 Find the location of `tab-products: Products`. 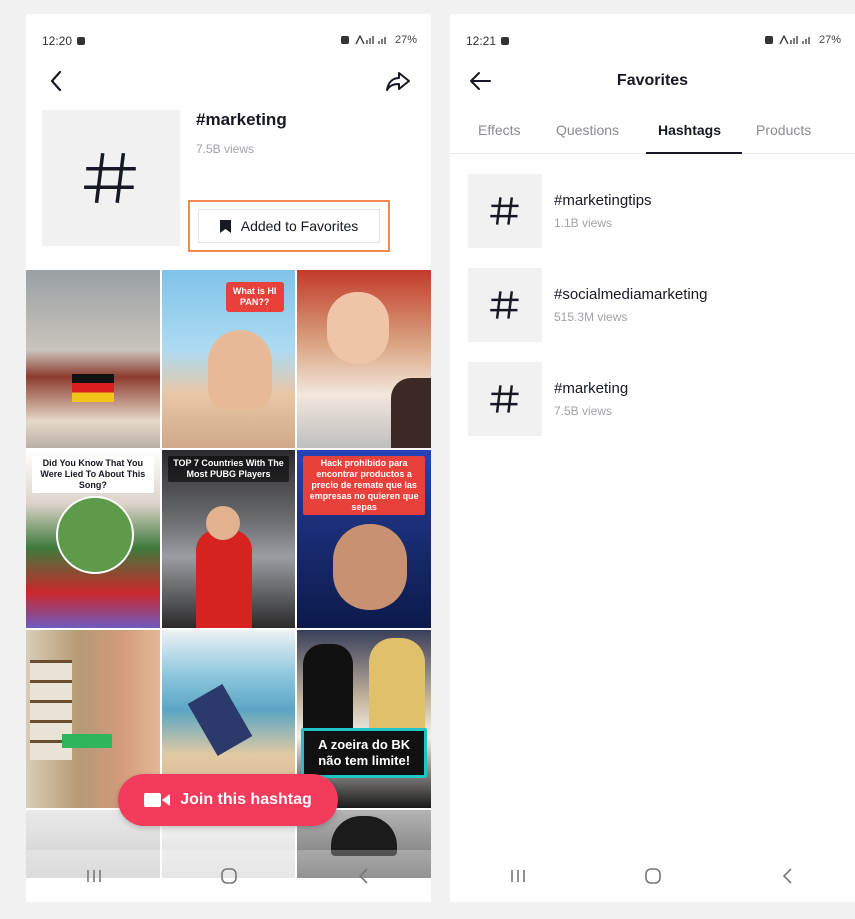

tab-products: Products is located at coordinates (783, 130).